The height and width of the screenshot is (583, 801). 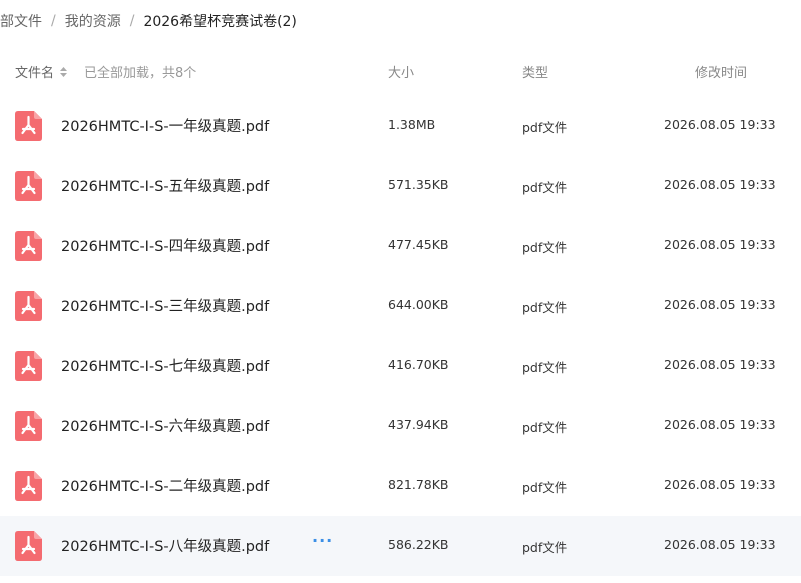 I want to click on file-name: 2026HMTC-I-S-五年级真题.pdf, so click(x=165, y=185).